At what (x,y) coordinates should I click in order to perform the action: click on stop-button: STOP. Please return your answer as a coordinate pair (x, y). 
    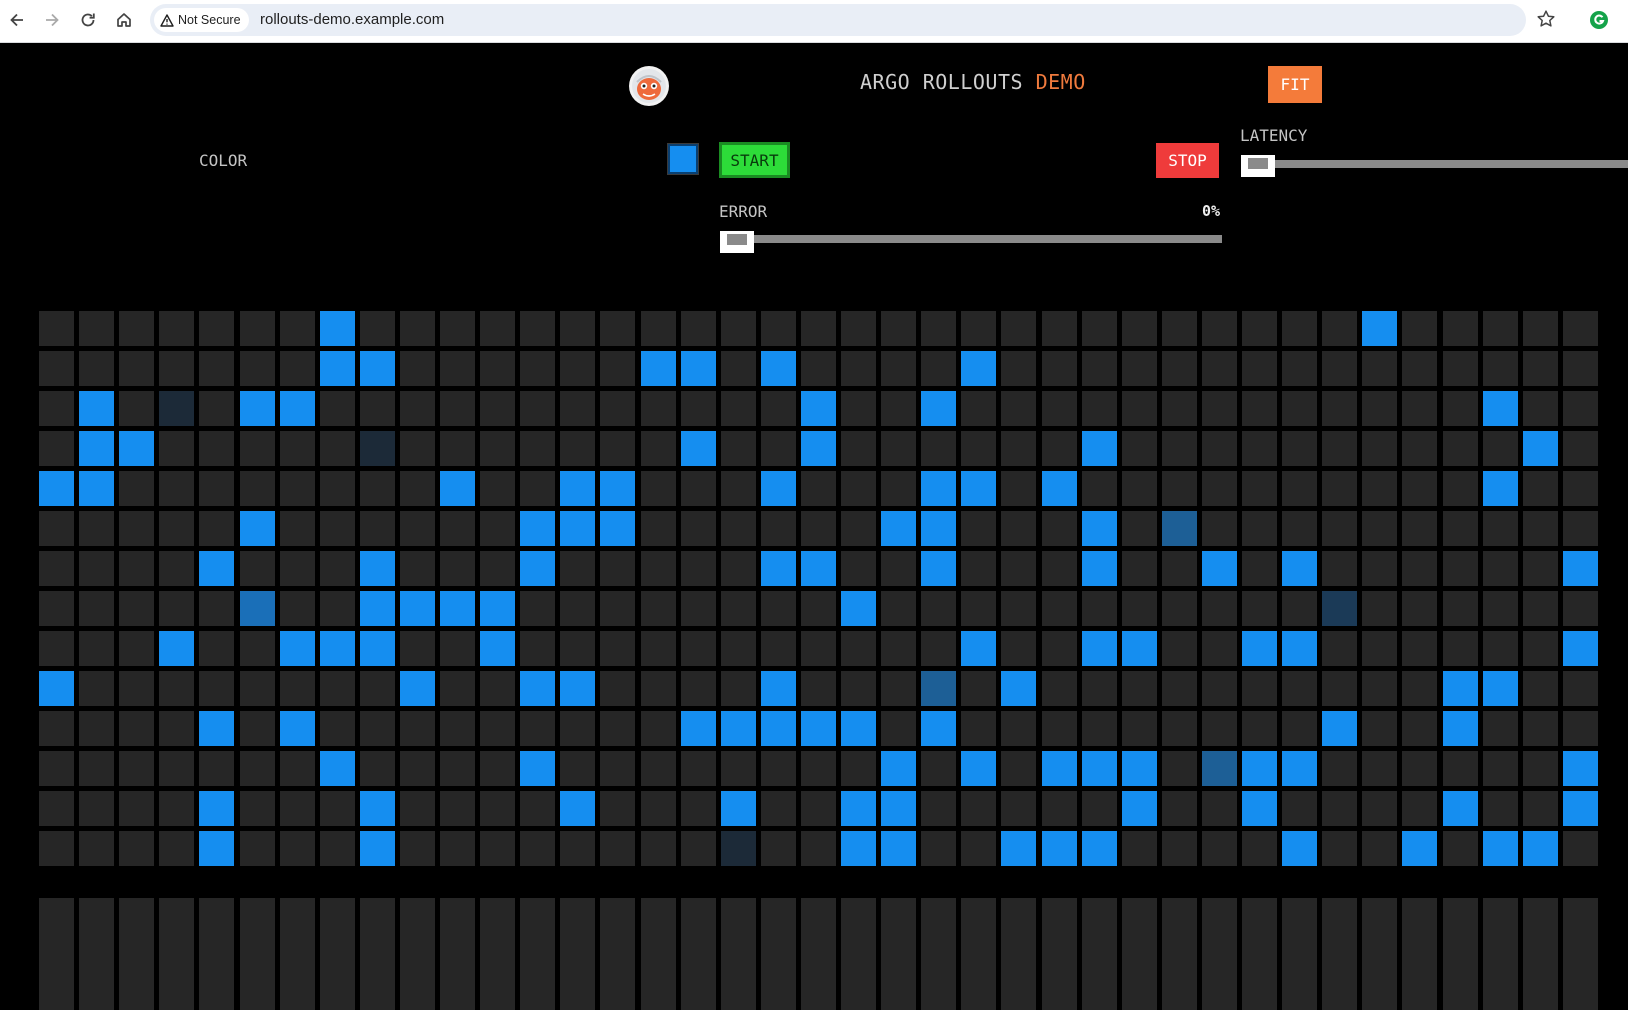
    Looking at the image, I should click on (1187, 160).